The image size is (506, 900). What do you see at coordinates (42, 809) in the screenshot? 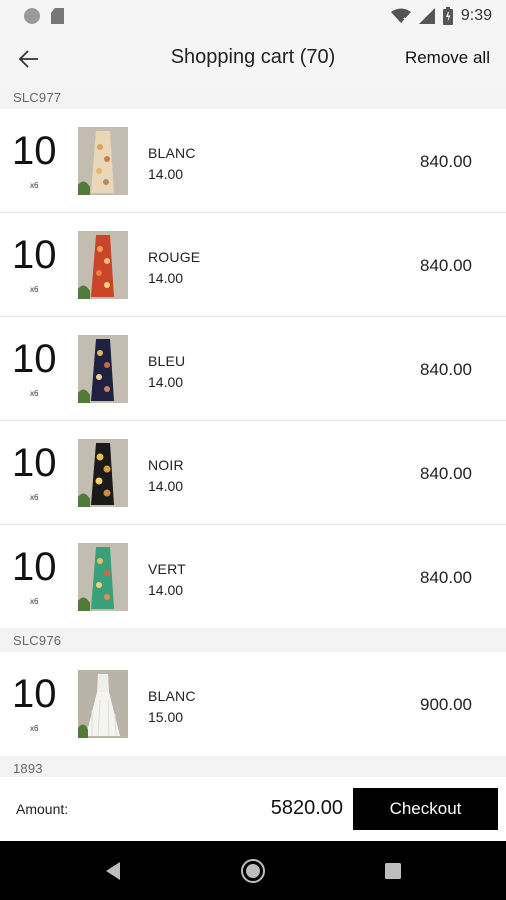
I see `amount-label: Amount:` at bounding box center [42, 809].